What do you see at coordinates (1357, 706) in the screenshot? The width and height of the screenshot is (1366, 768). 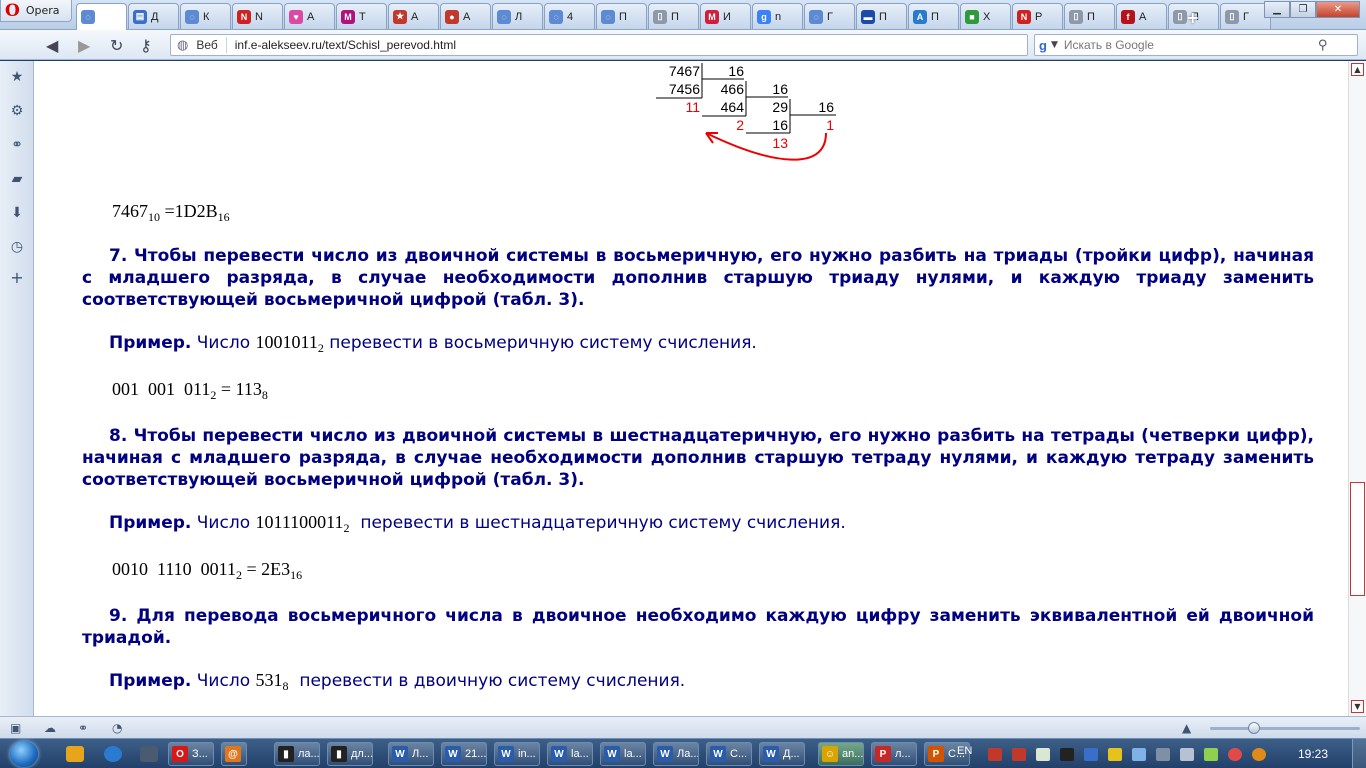 I see `scroll-down-arrow-icon: ▼` at bounding box center [1357, 706].